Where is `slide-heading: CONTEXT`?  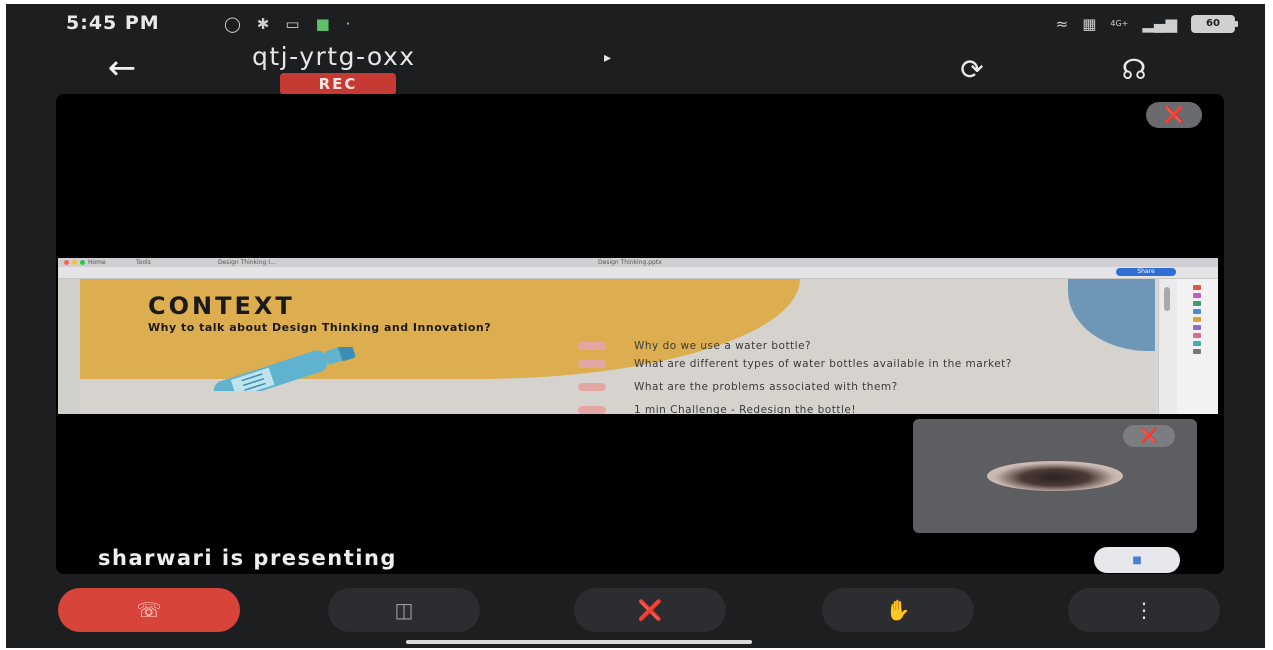
slide-heading: CONTEXT is located at coordinates (221, 306).